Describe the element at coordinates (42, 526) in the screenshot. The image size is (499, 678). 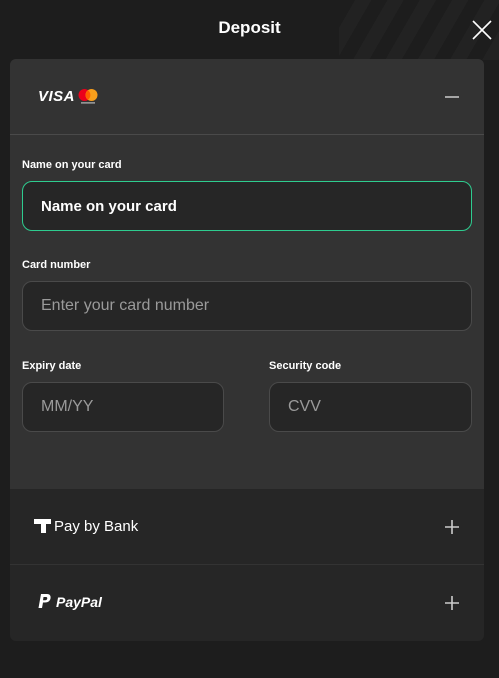
I see `bank-logo-icon` at that location.